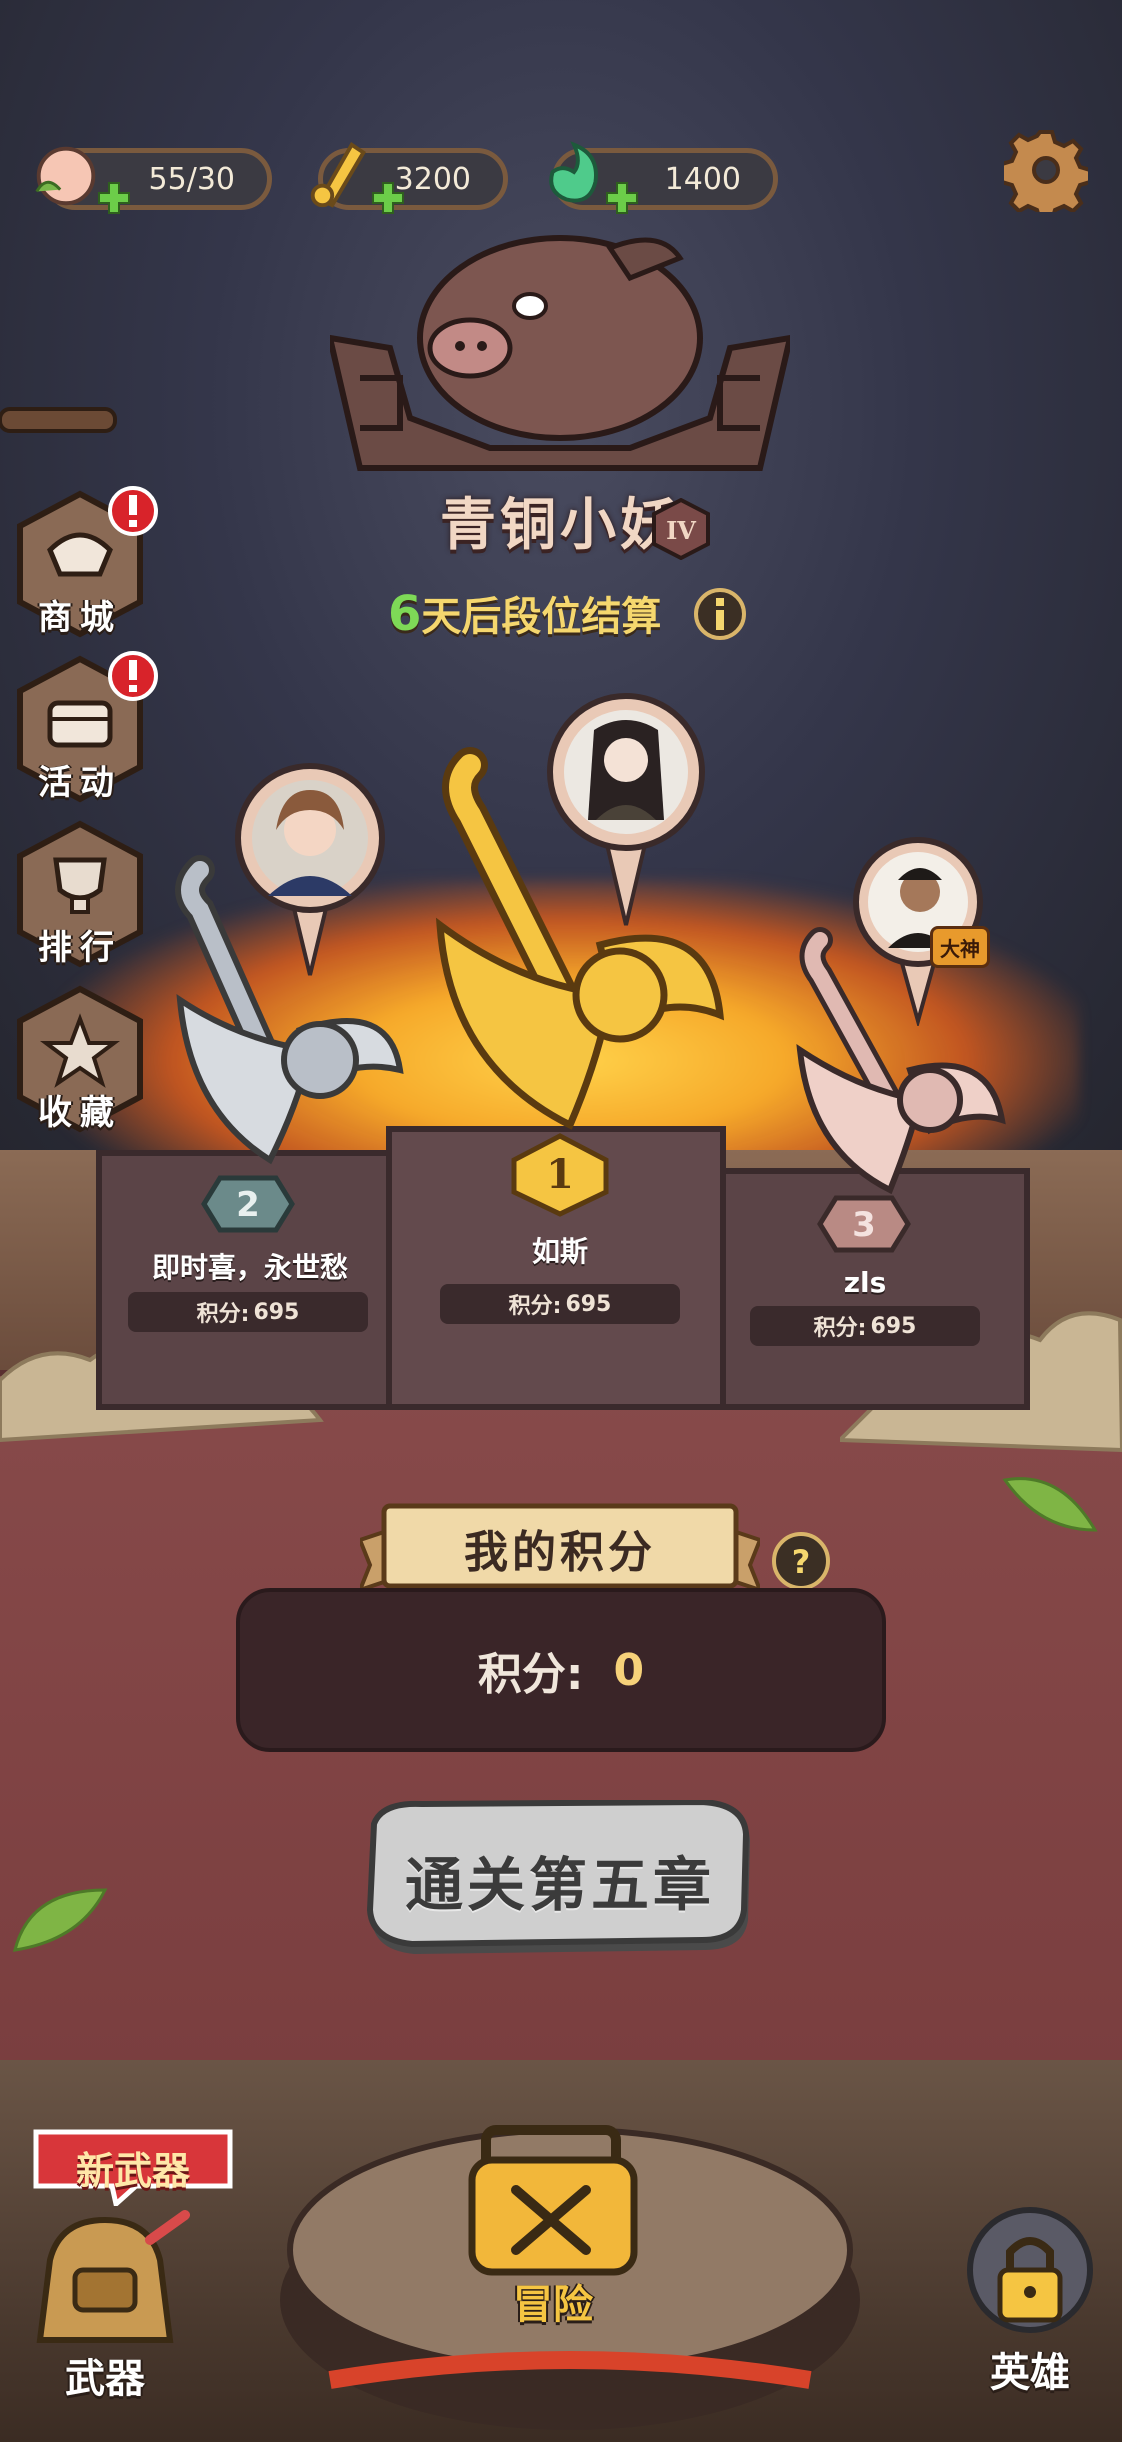 The height and width of the screenshot is (2442, 1122). Describe the element at coordinates (249, 1267) in the screenshot. I see `player-name-second: 即时喜，永世愁` at that location.